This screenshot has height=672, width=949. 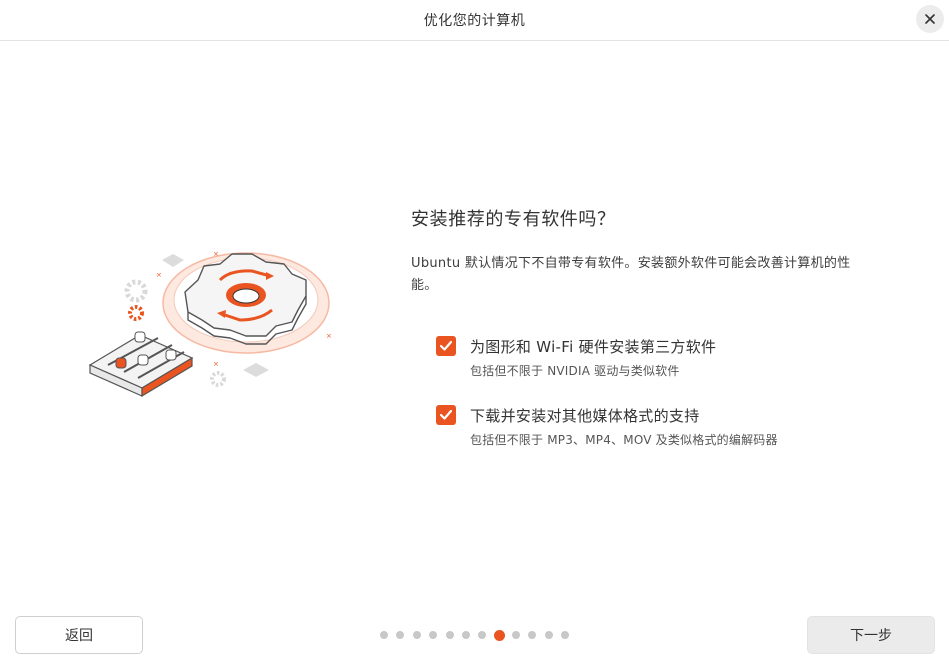 What do you see at coordinates (624, 440) in the screenshot?
I see `option-sublabel: 包括但不限于 MP3、MP4、MOV 及类似格式的编解码器` at bounding box center [624, 440].